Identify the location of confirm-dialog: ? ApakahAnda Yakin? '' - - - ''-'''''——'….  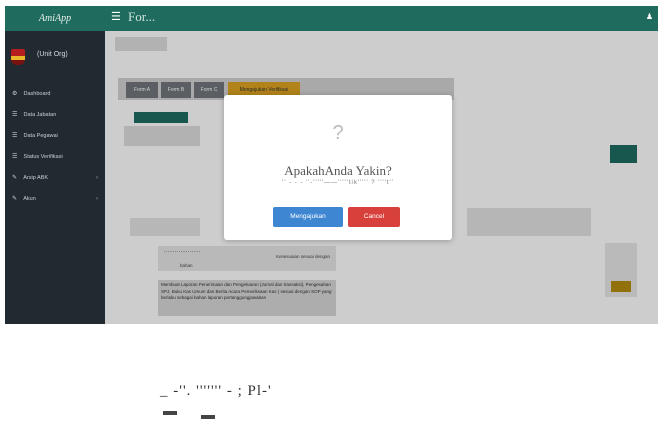
(338, 167).